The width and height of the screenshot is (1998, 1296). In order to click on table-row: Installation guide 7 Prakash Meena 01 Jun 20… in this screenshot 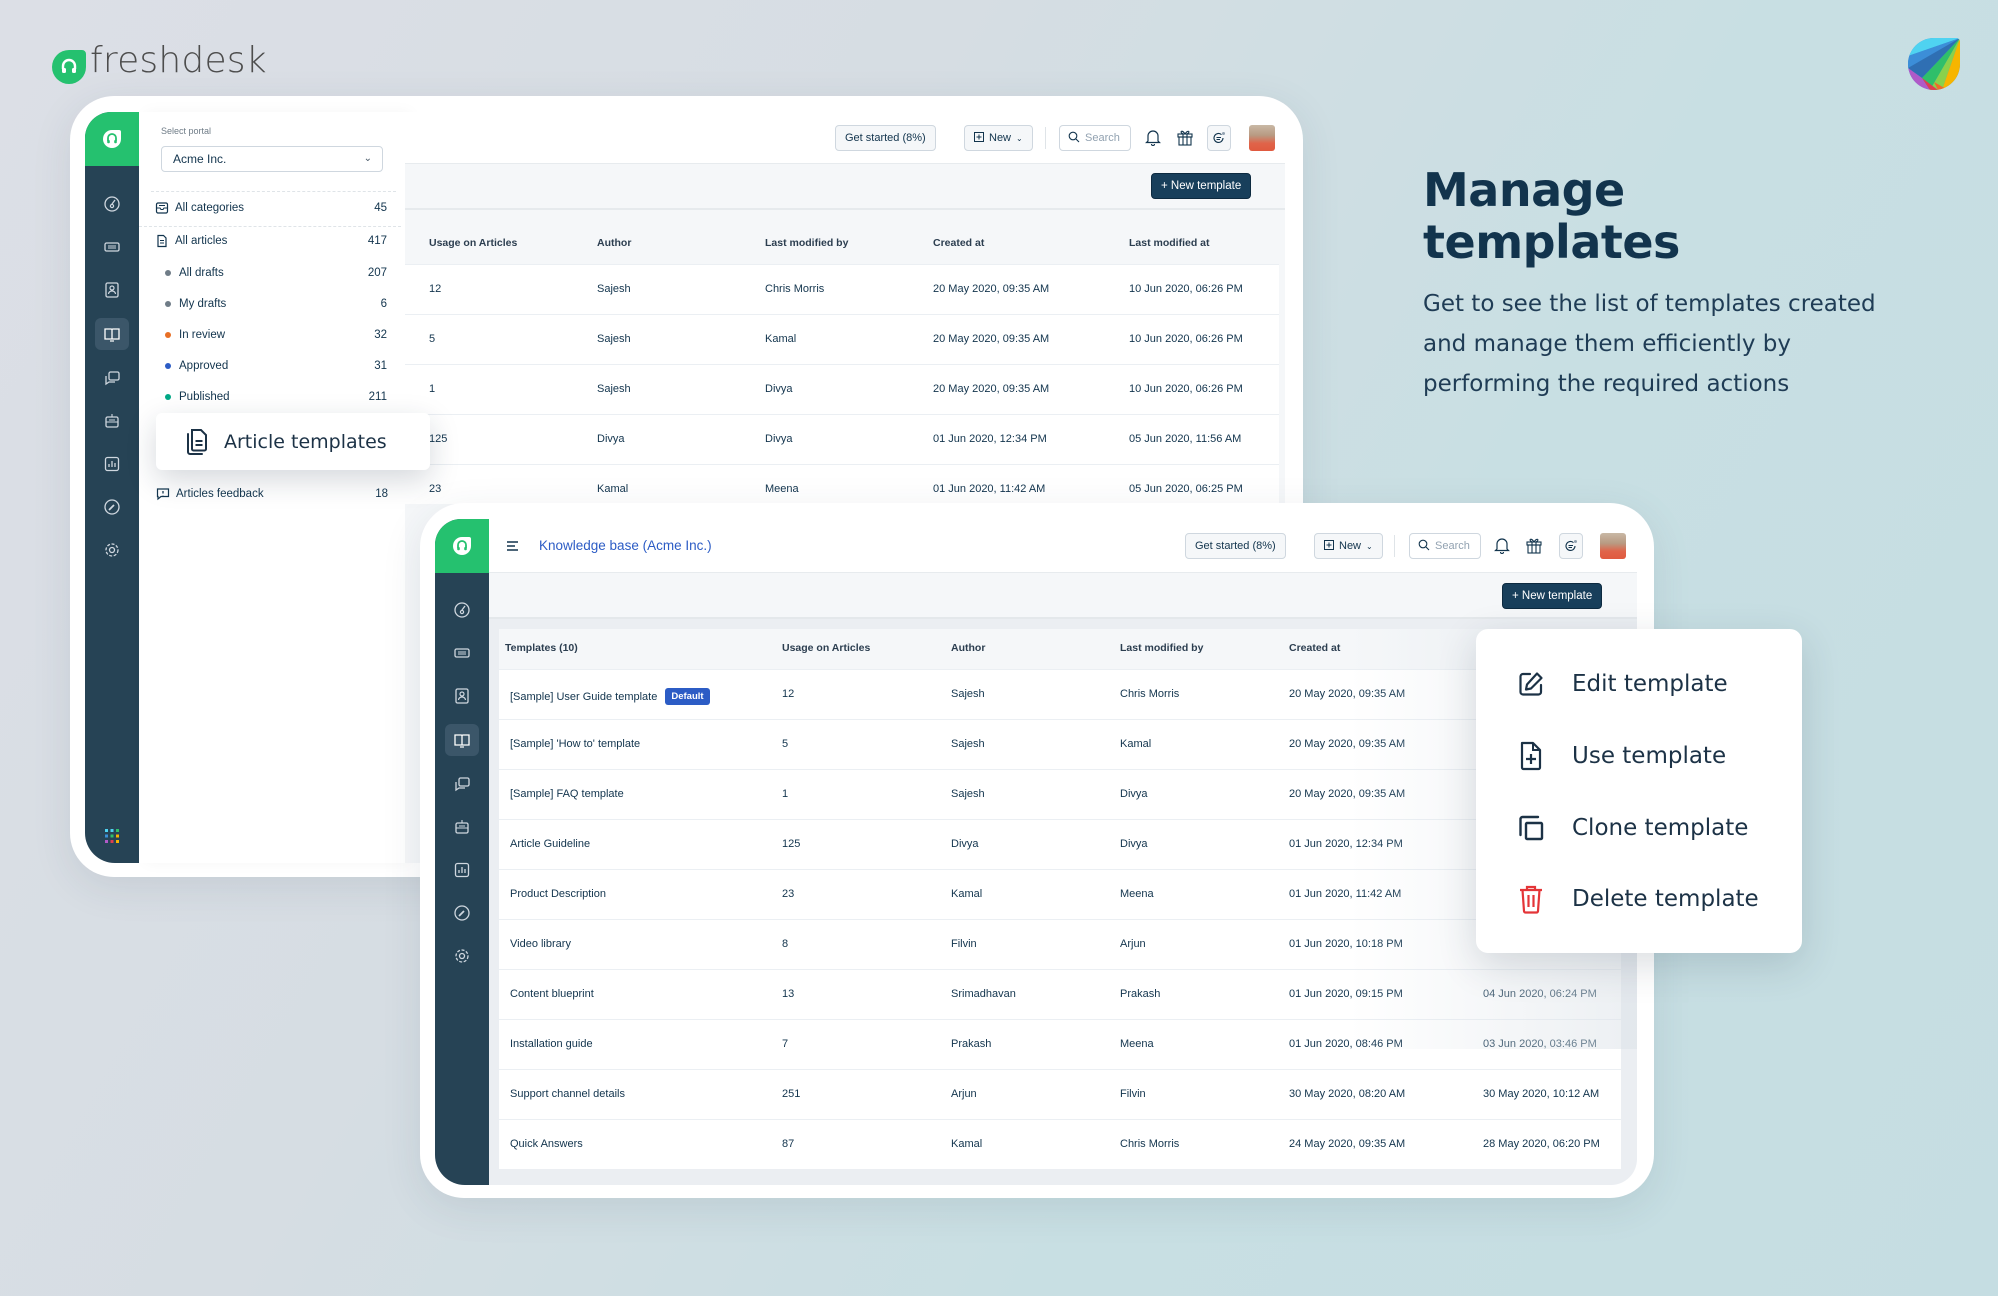, I will do `click(1060, 1044)`.